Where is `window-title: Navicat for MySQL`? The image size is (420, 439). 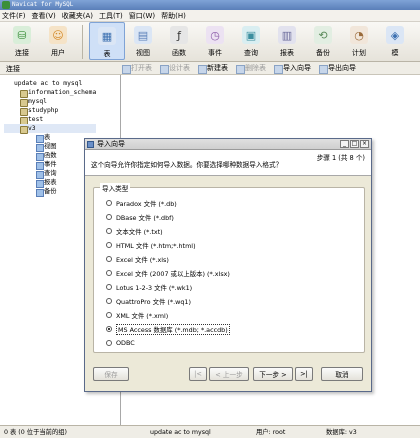 window-title: Navicat for MySQL is located at coordinates (43, 4).